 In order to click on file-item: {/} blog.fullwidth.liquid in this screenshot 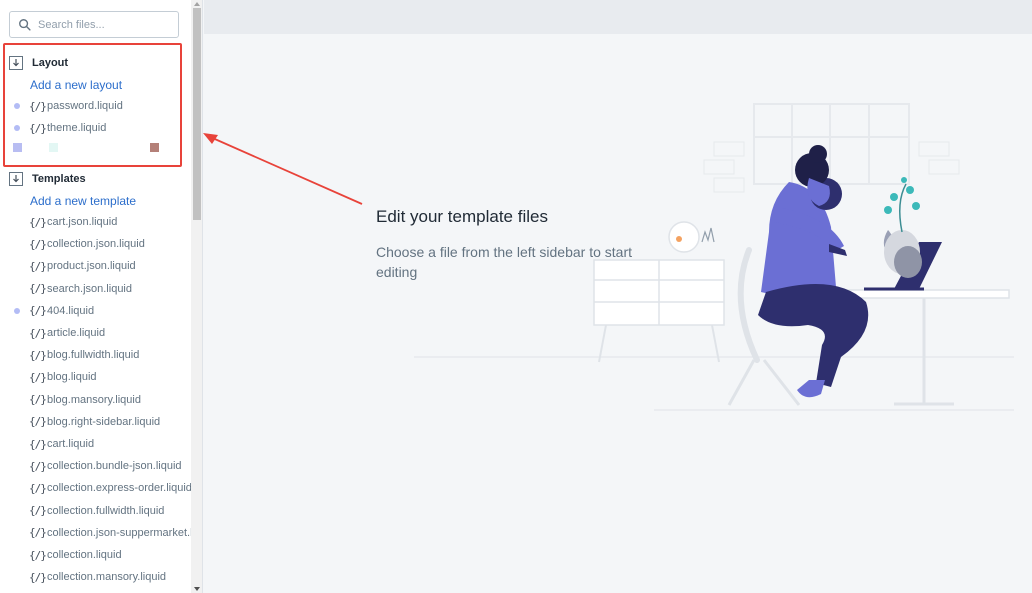, I will do `click(95, 355)`.